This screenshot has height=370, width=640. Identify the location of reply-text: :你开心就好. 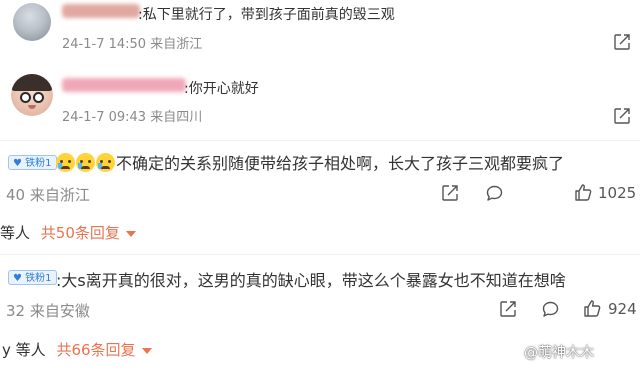
(221, 89).